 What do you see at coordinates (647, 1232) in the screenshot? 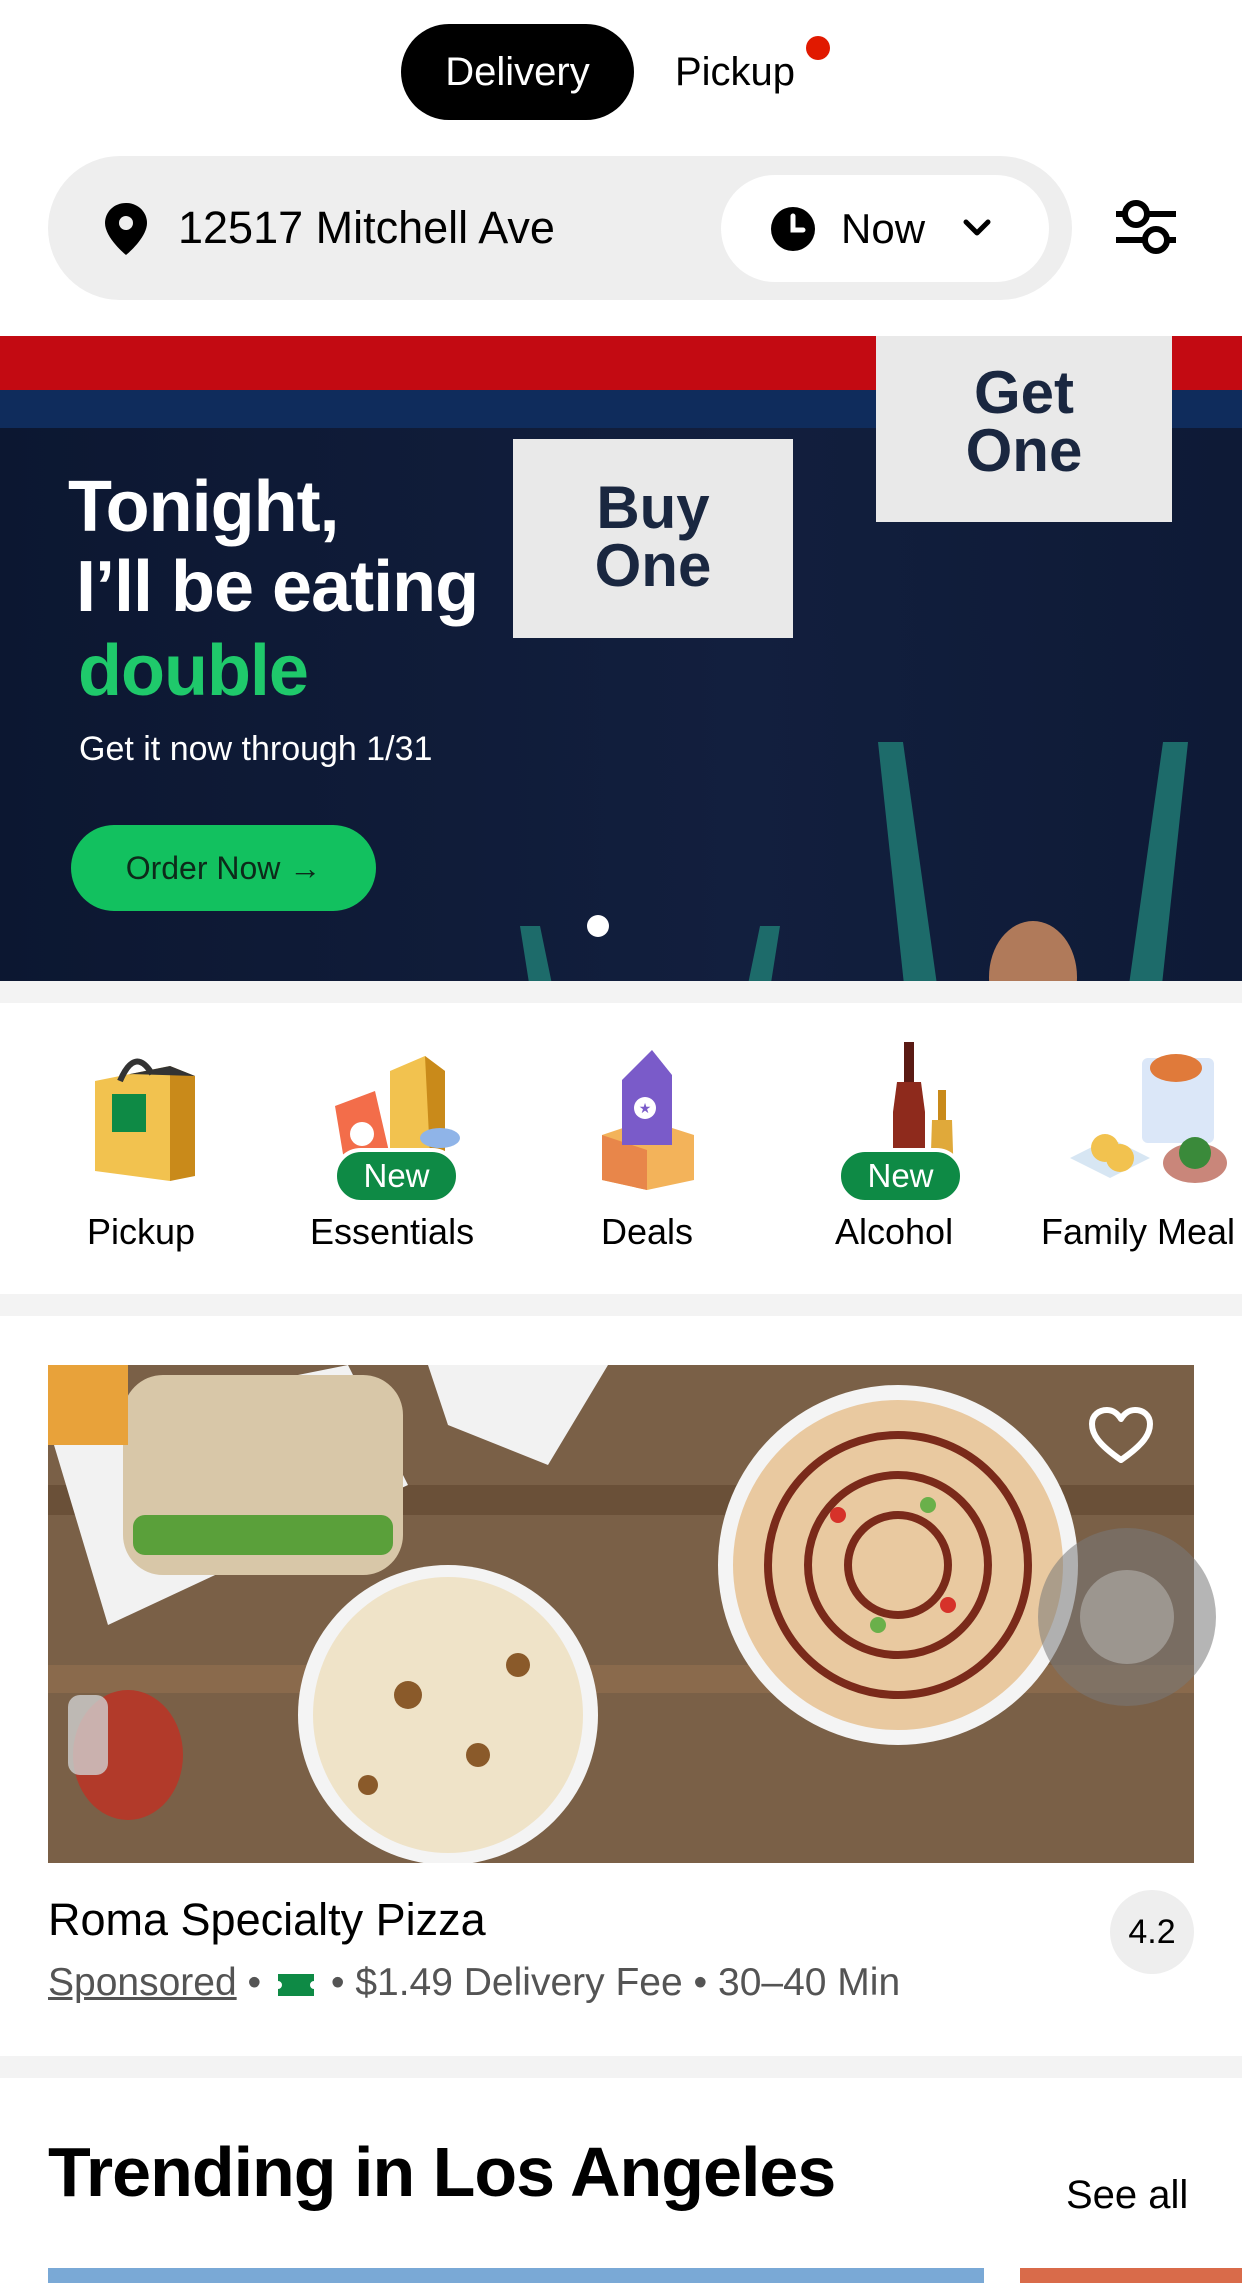
I see `category-label-deals: Deals` at bounding box center [647, 1232].